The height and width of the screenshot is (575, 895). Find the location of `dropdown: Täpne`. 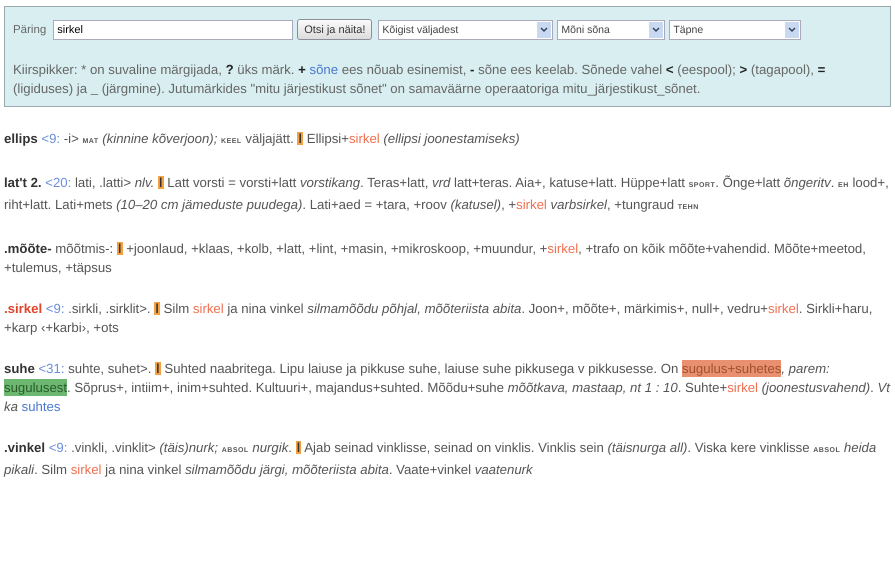

dropdown: Täpne is located at coordinates (735, 30).